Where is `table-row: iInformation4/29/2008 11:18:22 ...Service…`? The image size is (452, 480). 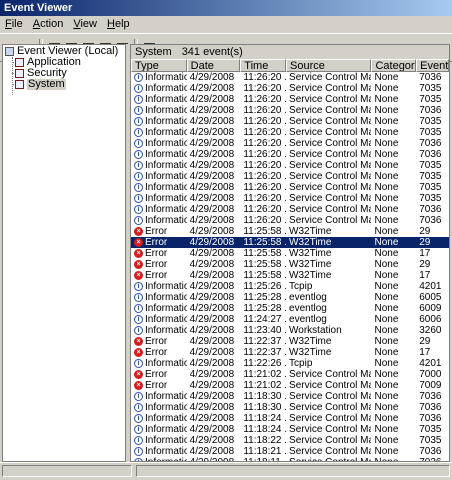 table-row: iInformation4/29/2008 11:18:22 ...Service… is located at coordinates (290, 440).